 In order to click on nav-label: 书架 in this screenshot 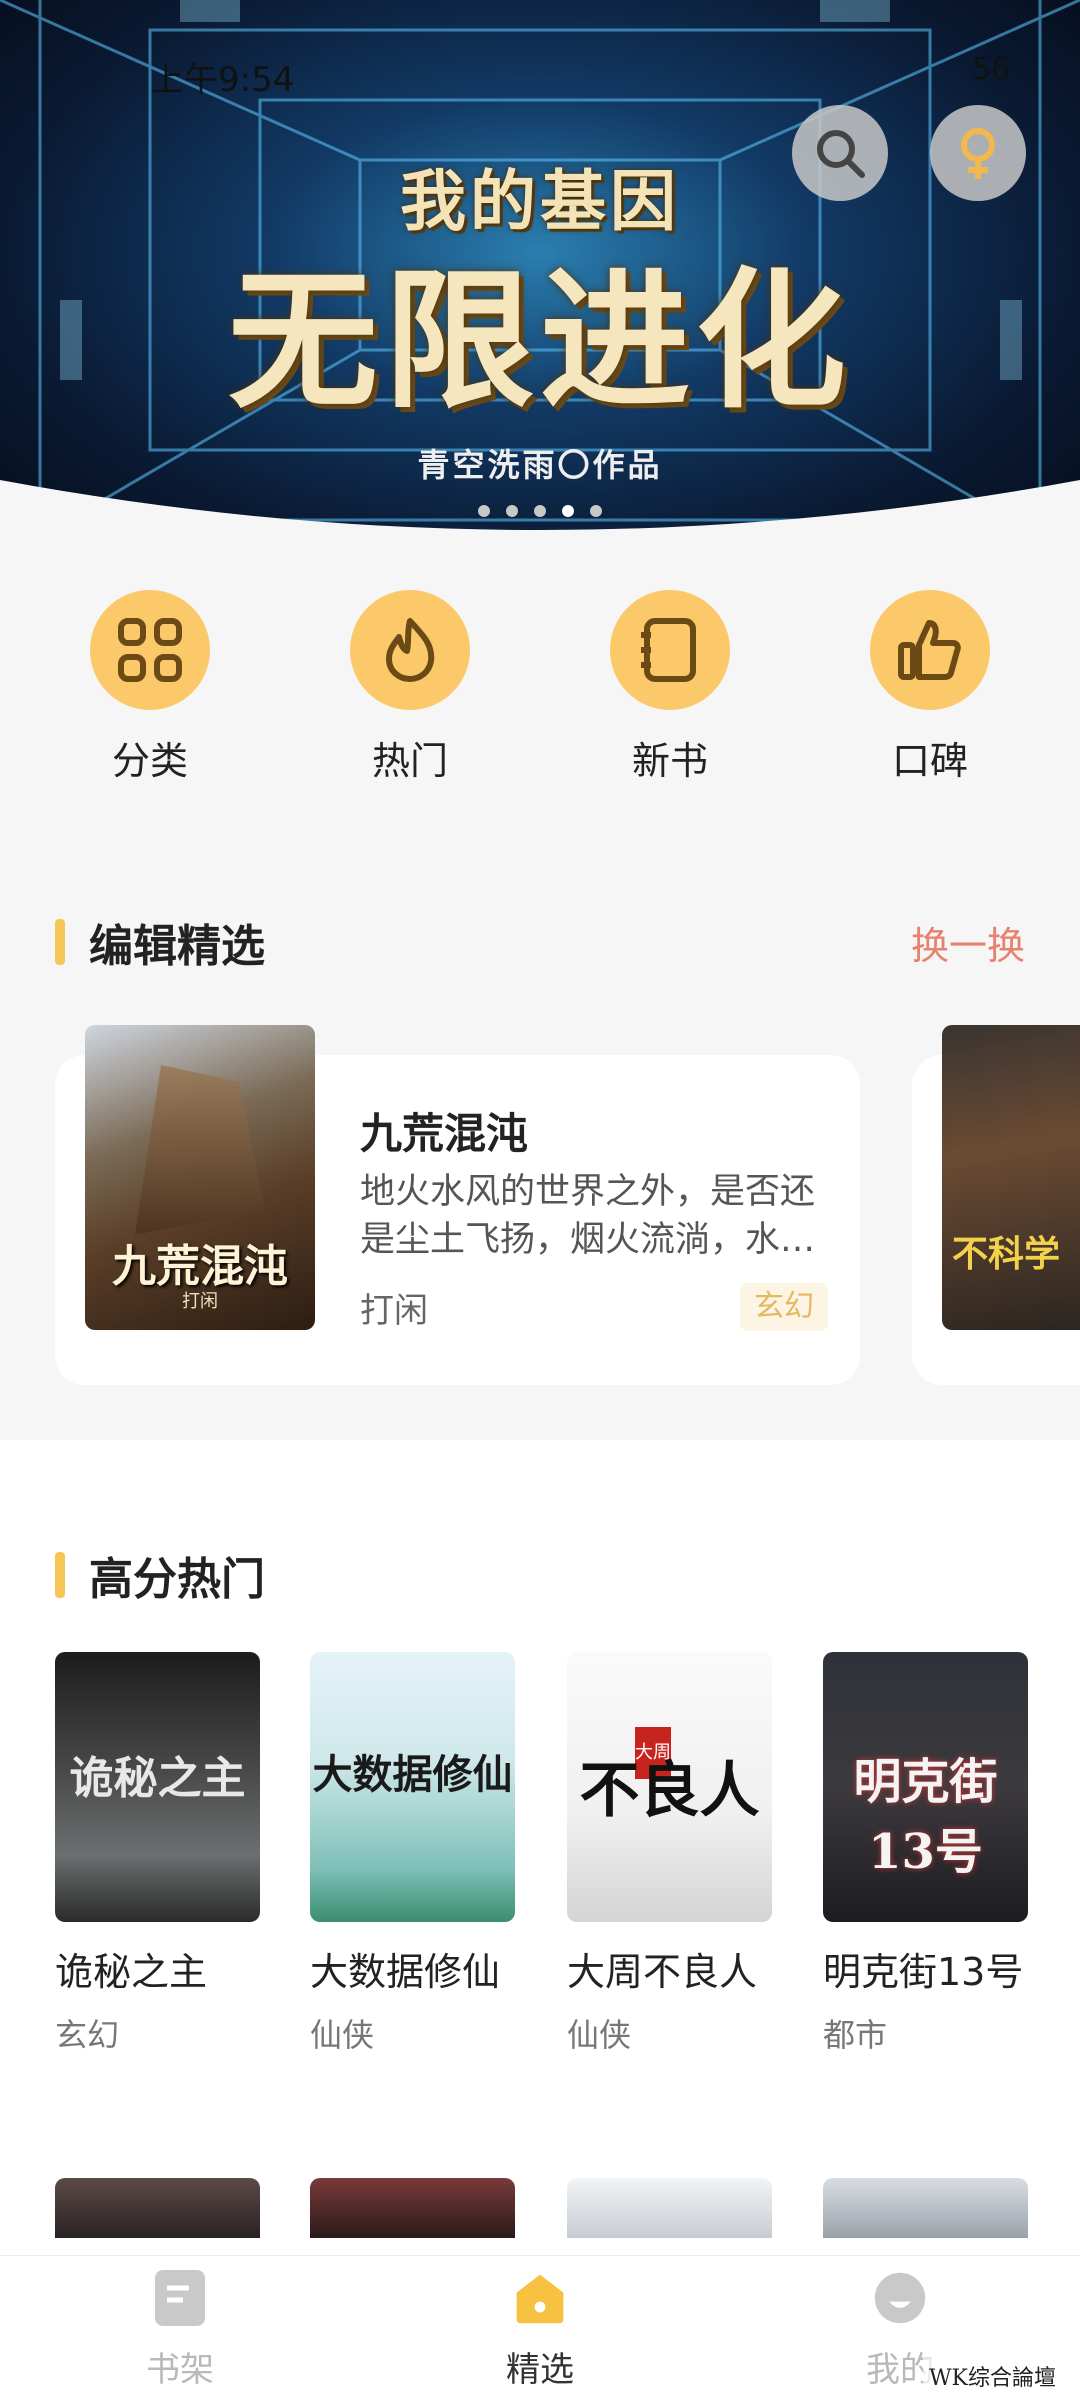, I will do `click(180, 2370)`.